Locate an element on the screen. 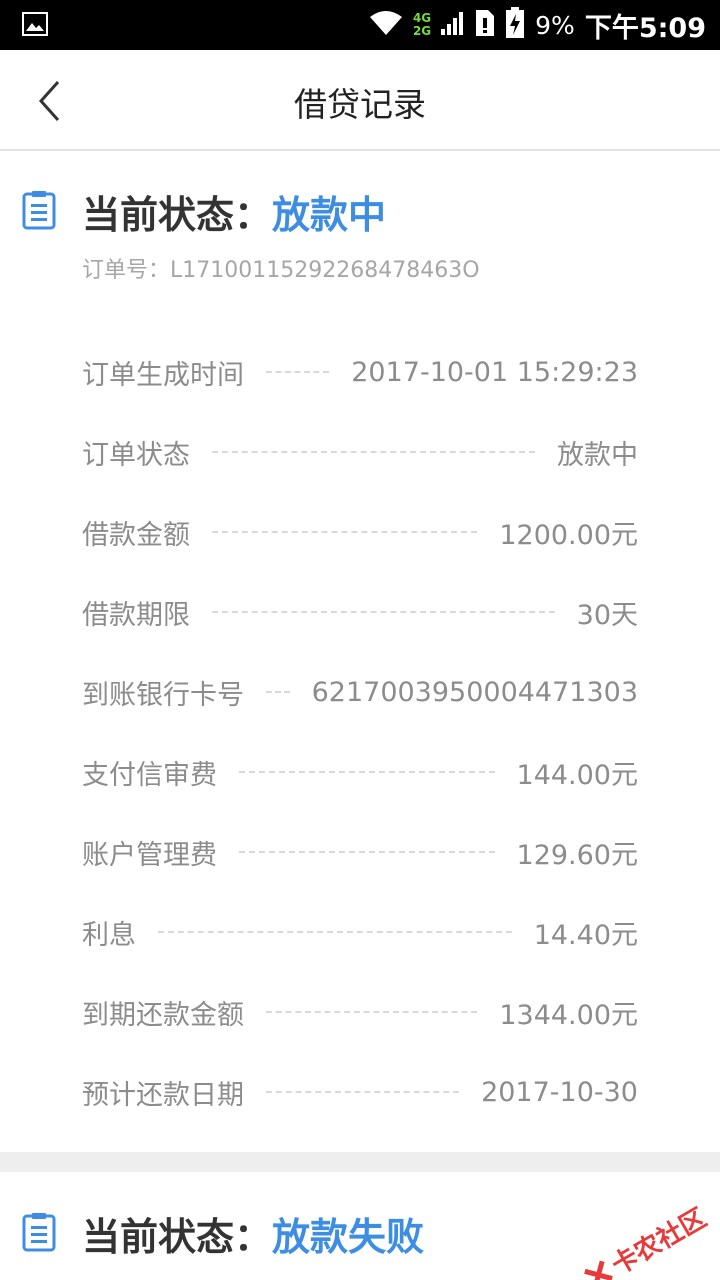 Image resolution: width=720 pixels, height=1280 pixels. signal-icon is located at coordinates (453, 25).